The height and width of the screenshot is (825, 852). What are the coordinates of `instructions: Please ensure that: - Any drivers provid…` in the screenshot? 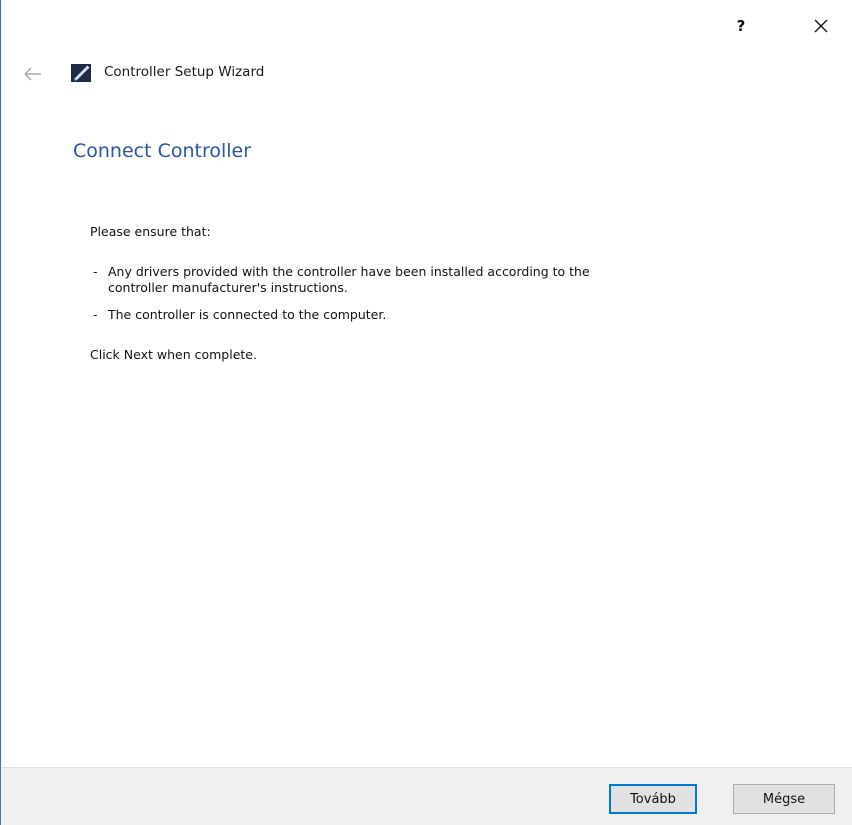 It's located at (440, 293).